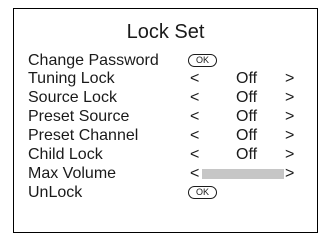 This screenshot has height=242, width=331. Describe the element at coordinates (165, 79) in the screenshot. I see `tuning-lock-row: Tuning Lock < Off >` at that location.